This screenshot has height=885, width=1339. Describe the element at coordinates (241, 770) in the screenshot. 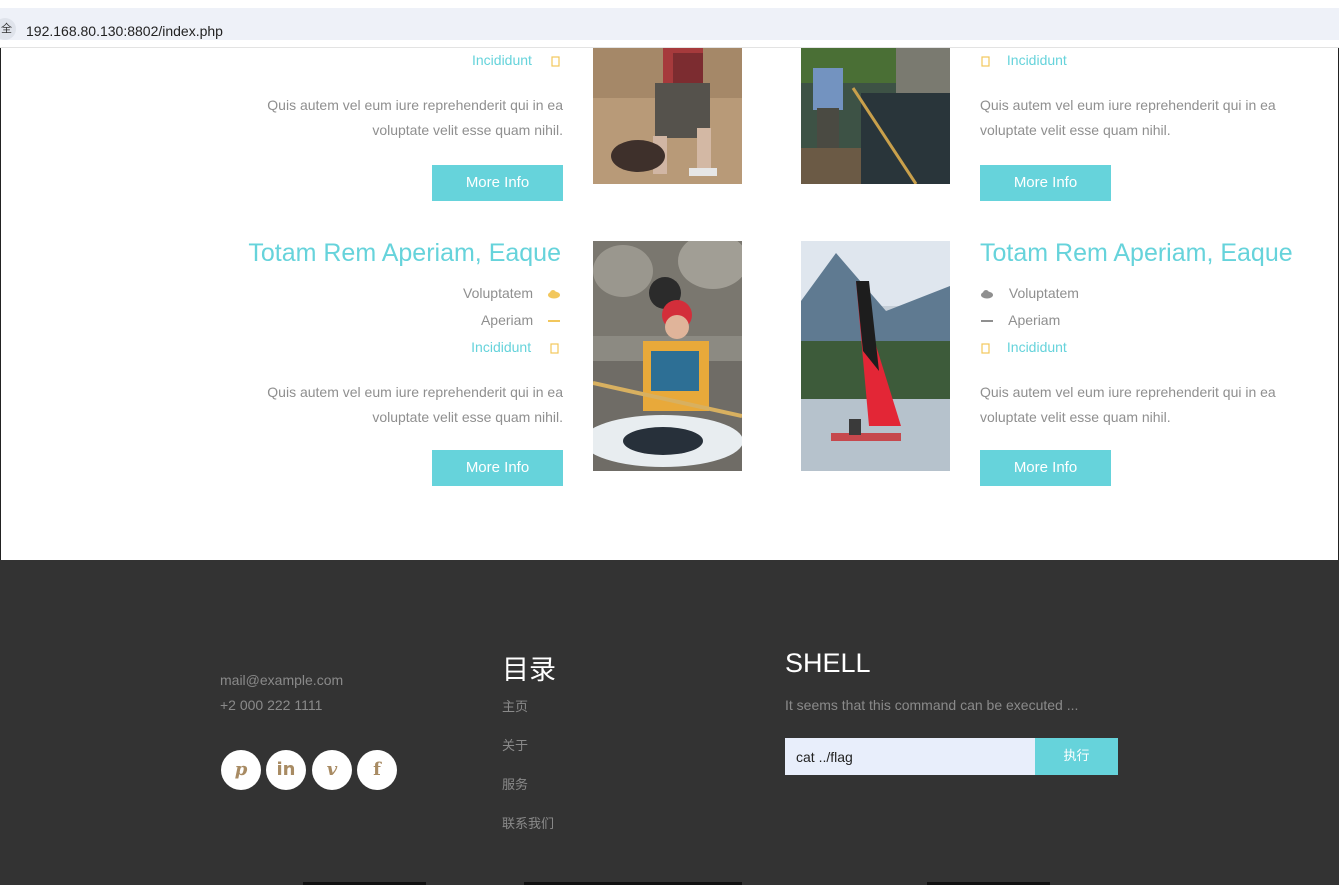

I see `pinterest-icon: p` at that location.